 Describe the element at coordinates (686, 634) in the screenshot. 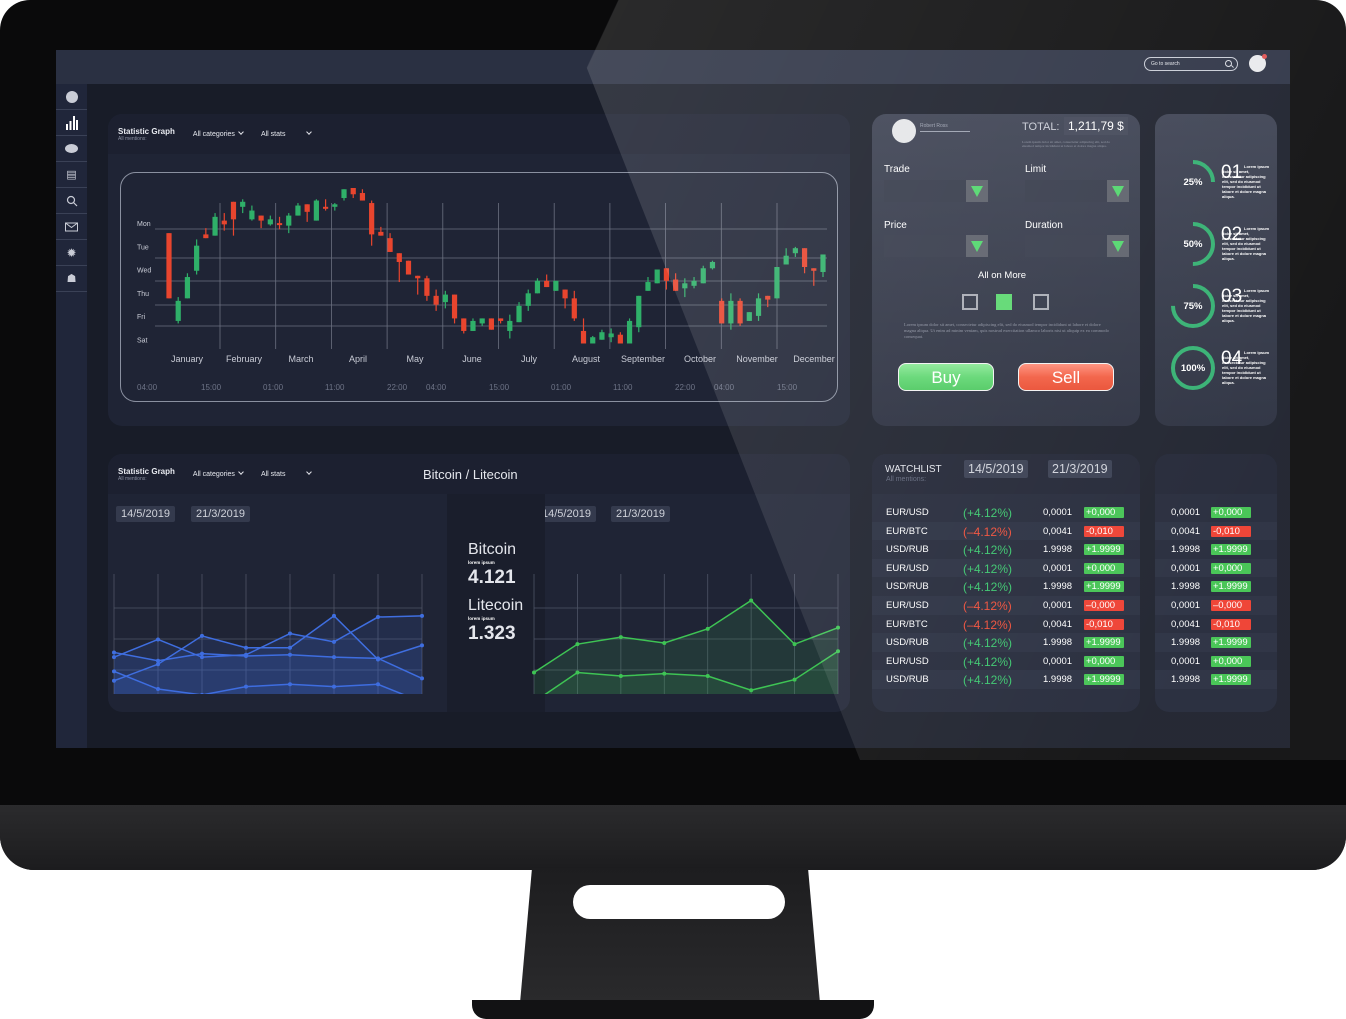

I see `litecoin-area-chart` at that location.